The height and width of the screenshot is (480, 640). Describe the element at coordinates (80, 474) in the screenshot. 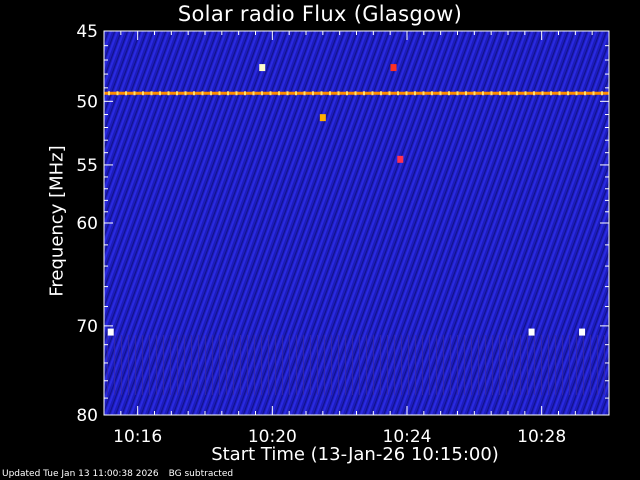

I see `updated-timestamp: Updated Tue Jan 13 11:00:38 2026` at that location.